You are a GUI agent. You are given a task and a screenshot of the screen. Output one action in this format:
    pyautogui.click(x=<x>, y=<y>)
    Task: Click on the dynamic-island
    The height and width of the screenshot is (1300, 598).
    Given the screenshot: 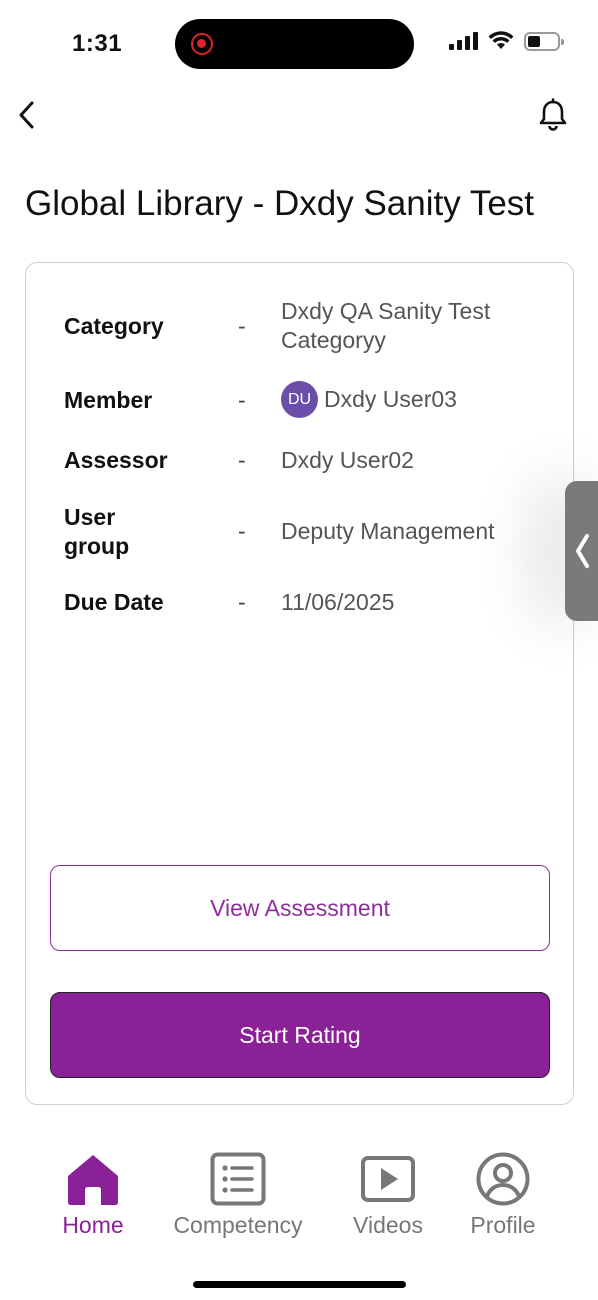 What is the action you would take?
    pyautogui.click(x=294, y=44)
    